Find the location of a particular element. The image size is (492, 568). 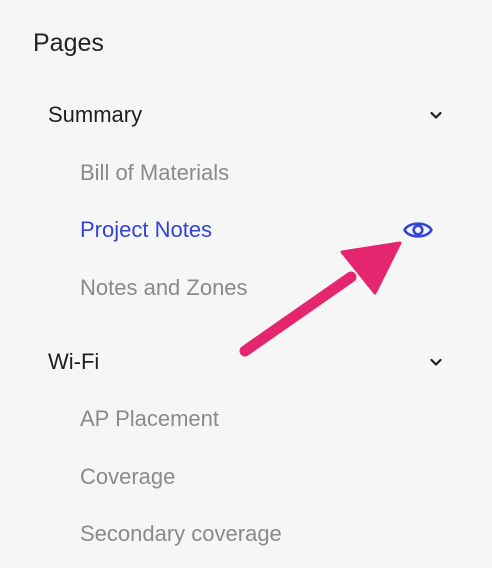

section-wifi-header: Wi-Fi is located at coordinates (246, 362).